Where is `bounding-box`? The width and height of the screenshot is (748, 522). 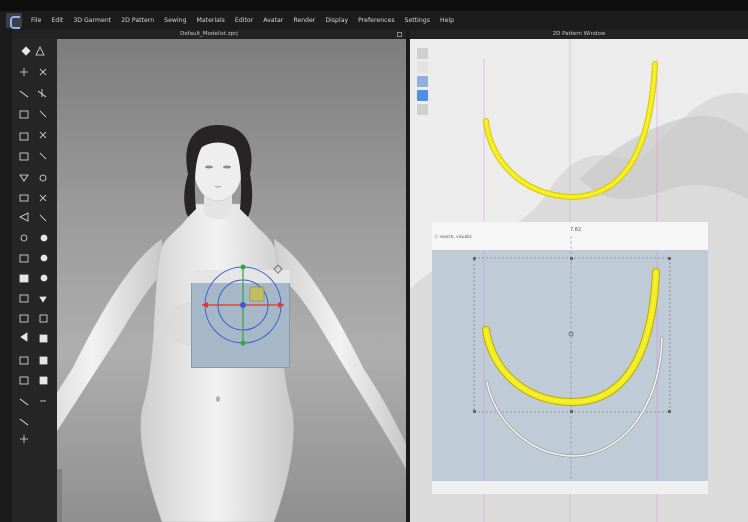 bounding-box is located at coordinates (572, 335).